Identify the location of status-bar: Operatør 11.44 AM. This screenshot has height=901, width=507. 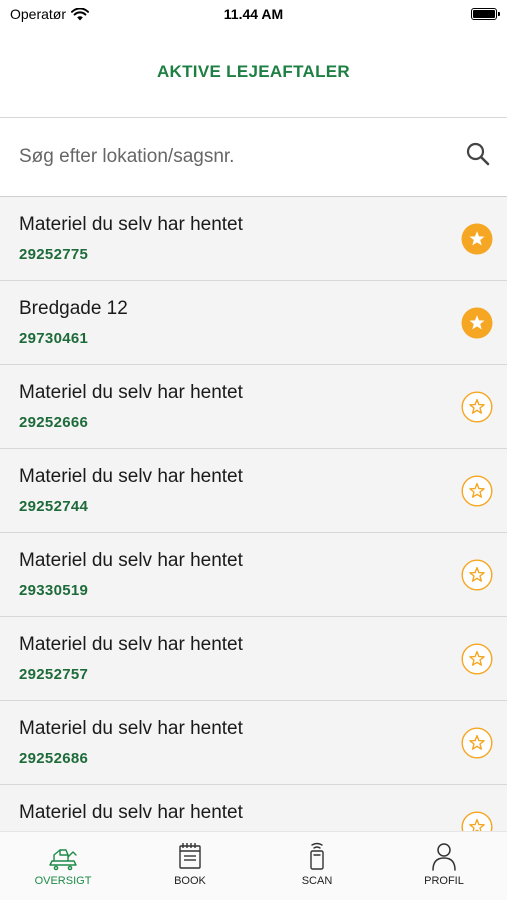
(253, 15).